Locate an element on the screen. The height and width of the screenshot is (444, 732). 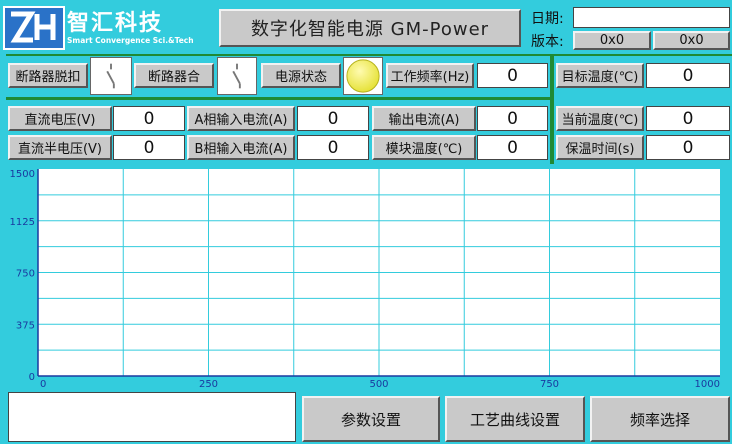
app-title: 数字化智能电源 GM-Power is located at coordinates (370, 28).